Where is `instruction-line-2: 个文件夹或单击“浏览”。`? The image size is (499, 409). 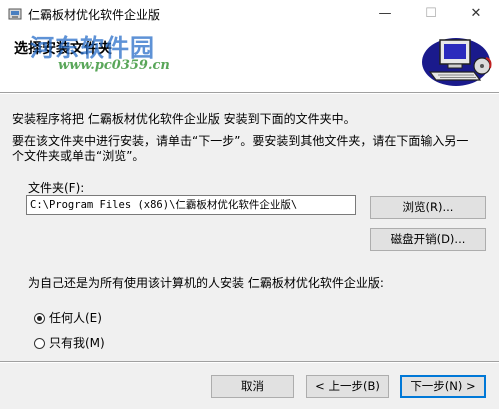
instruction-line-2: 个文件夹或单击“浏览”。 is located at coordinates (78, 156).